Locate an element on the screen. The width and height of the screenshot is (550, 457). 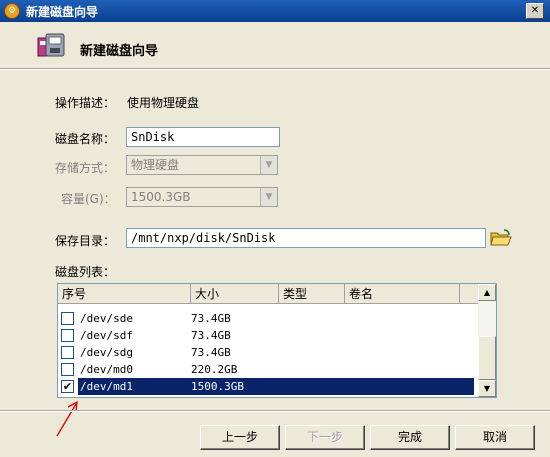
annotation-arrow-icon is located at coordinates (67, 418).